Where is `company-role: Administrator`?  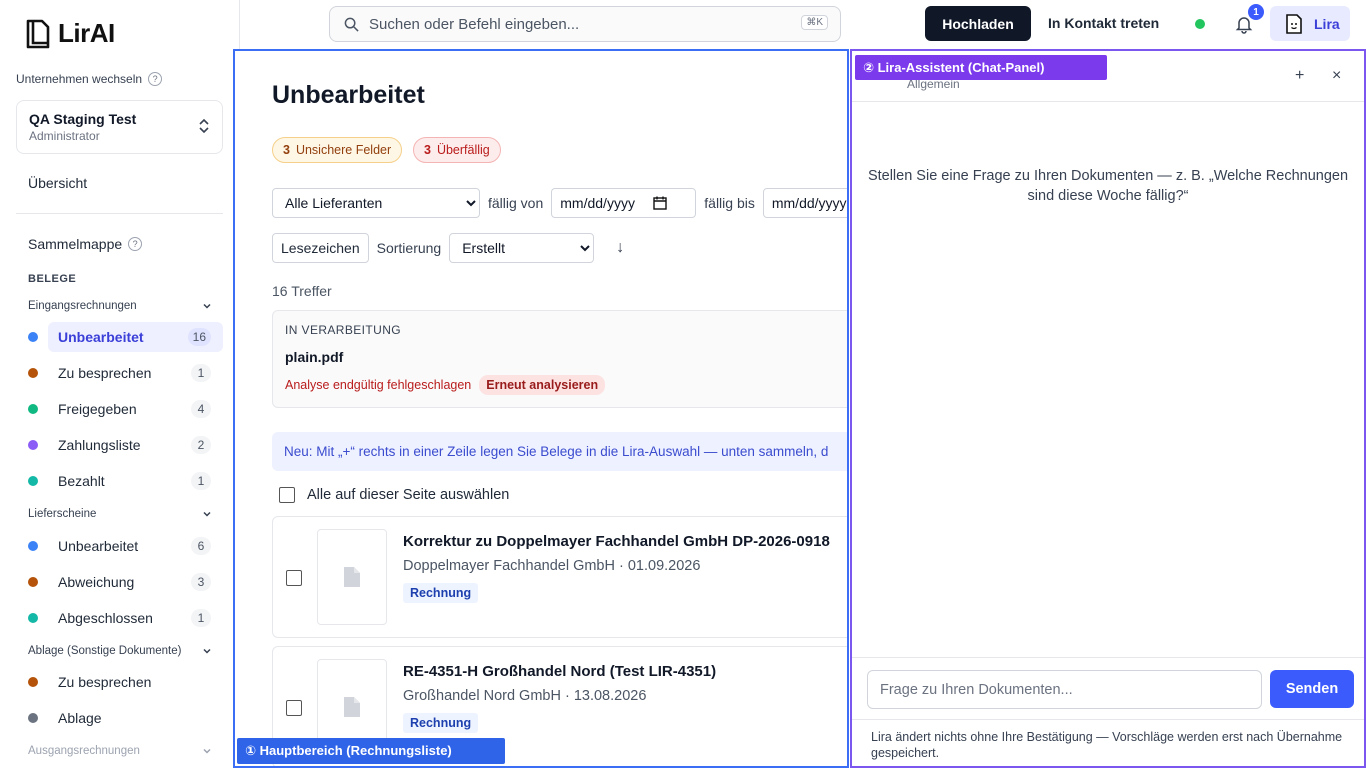
company-role: Administrator is located at coordinates (64, 136).